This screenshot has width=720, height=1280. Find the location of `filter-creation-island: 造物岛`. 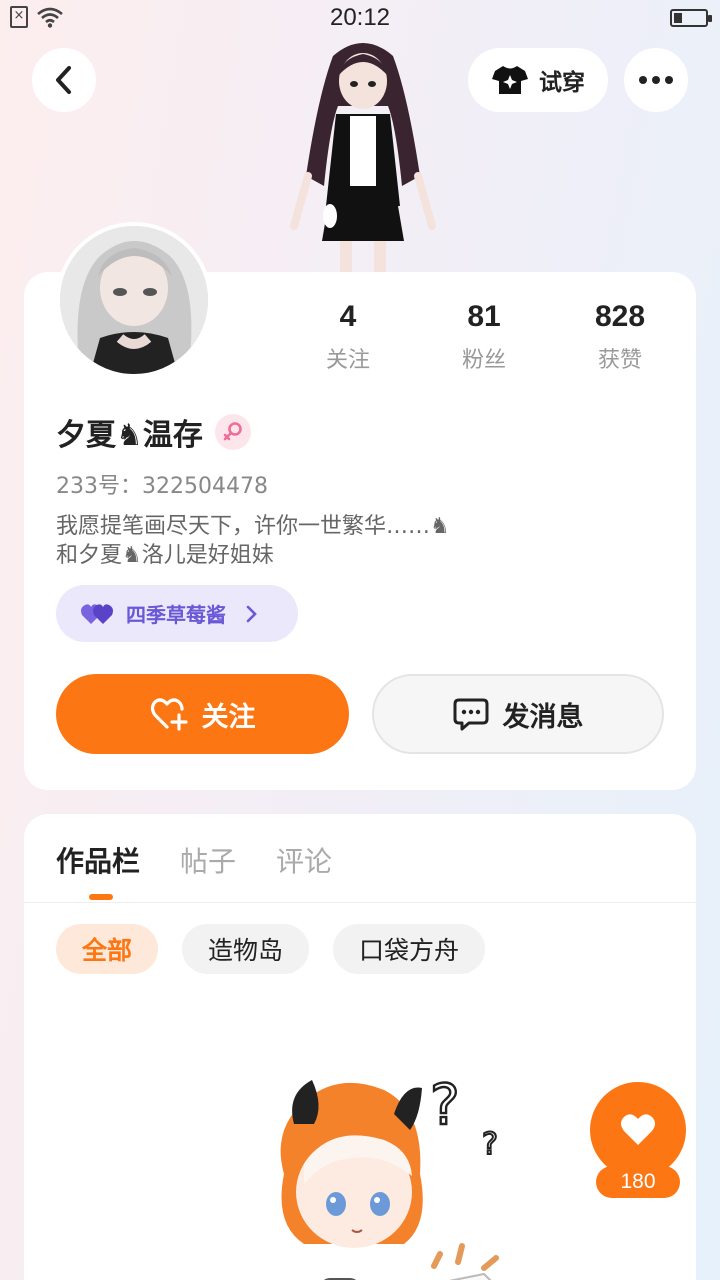

filter-creation-island: 造物岛 is located at coordinates (246, 949).